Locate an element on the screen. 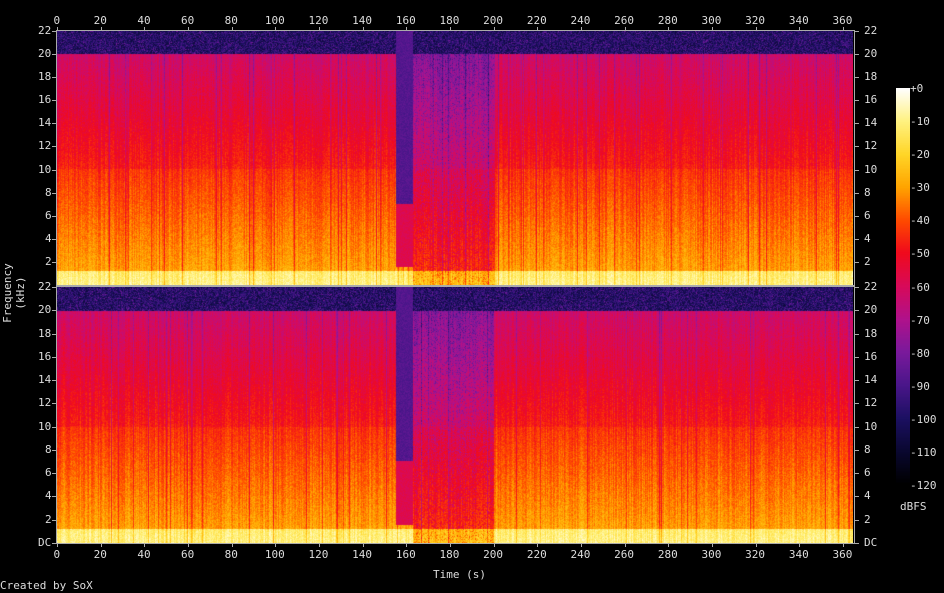 The height and width of the screenshot is (593, 944). x-tick-label-bottom: 120 is located at coordinates (318, 554).